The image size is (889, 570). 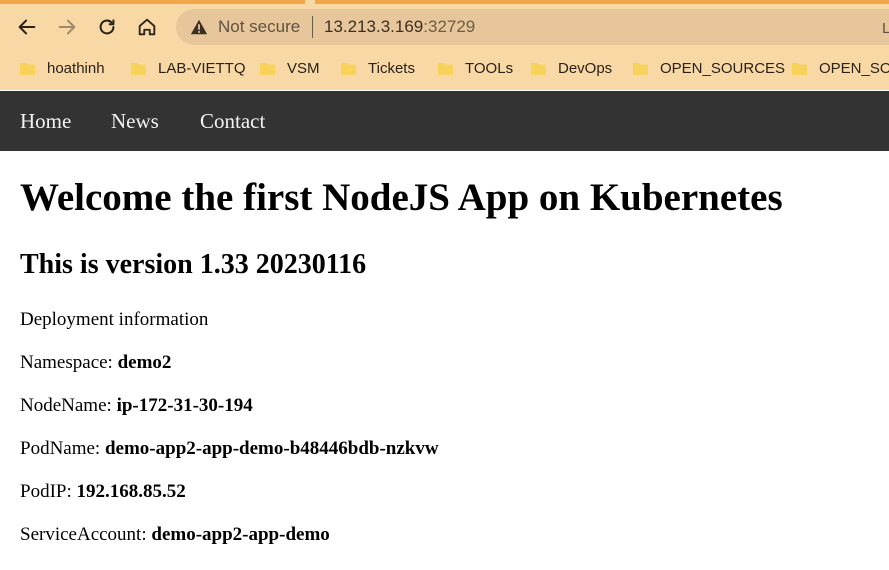 I want to click on bookmark-tickets: Tickets, so click(x=378, y=68).